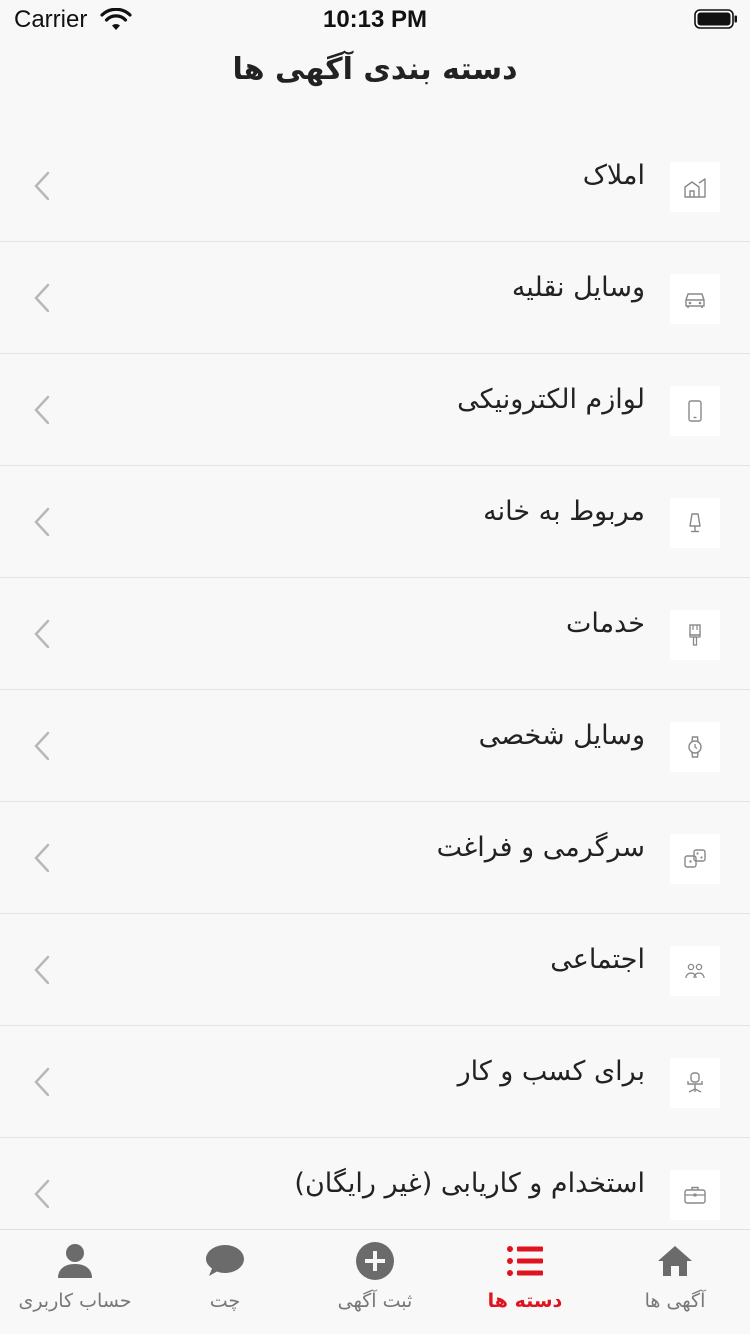 This screenshot has width=750, height=1334. Describe the element at coordinates (225, 1301) in the screenshot. I see `tab-label: چت` at that location.